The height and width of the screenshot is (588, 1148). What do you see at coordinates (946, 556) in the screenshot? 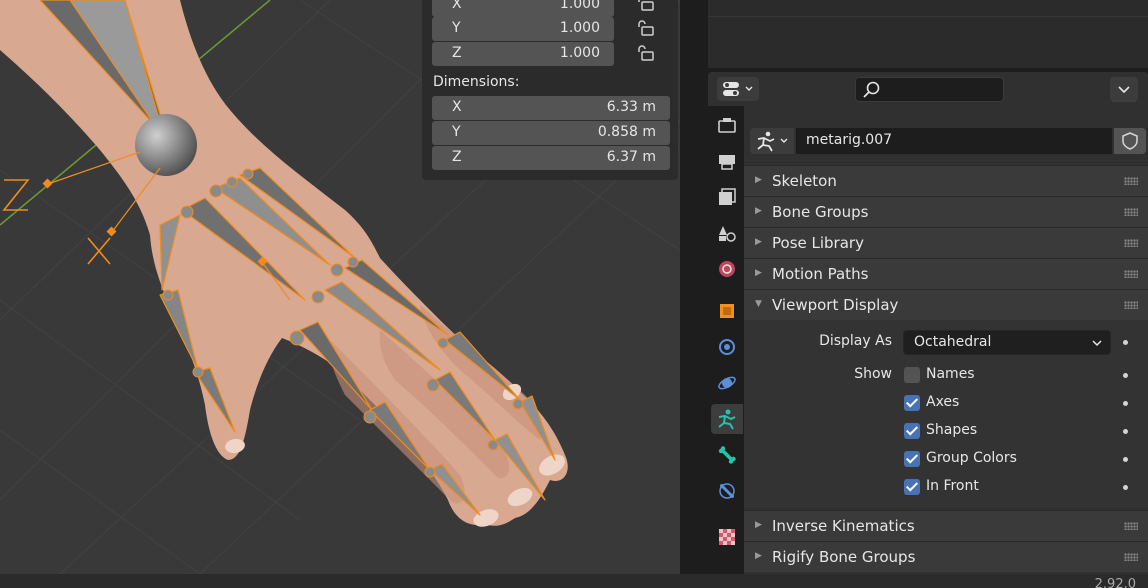
I see `panel-rigify-bone-groups: ▶ Rigify Bone Groups` at bounding box center [946, 556].